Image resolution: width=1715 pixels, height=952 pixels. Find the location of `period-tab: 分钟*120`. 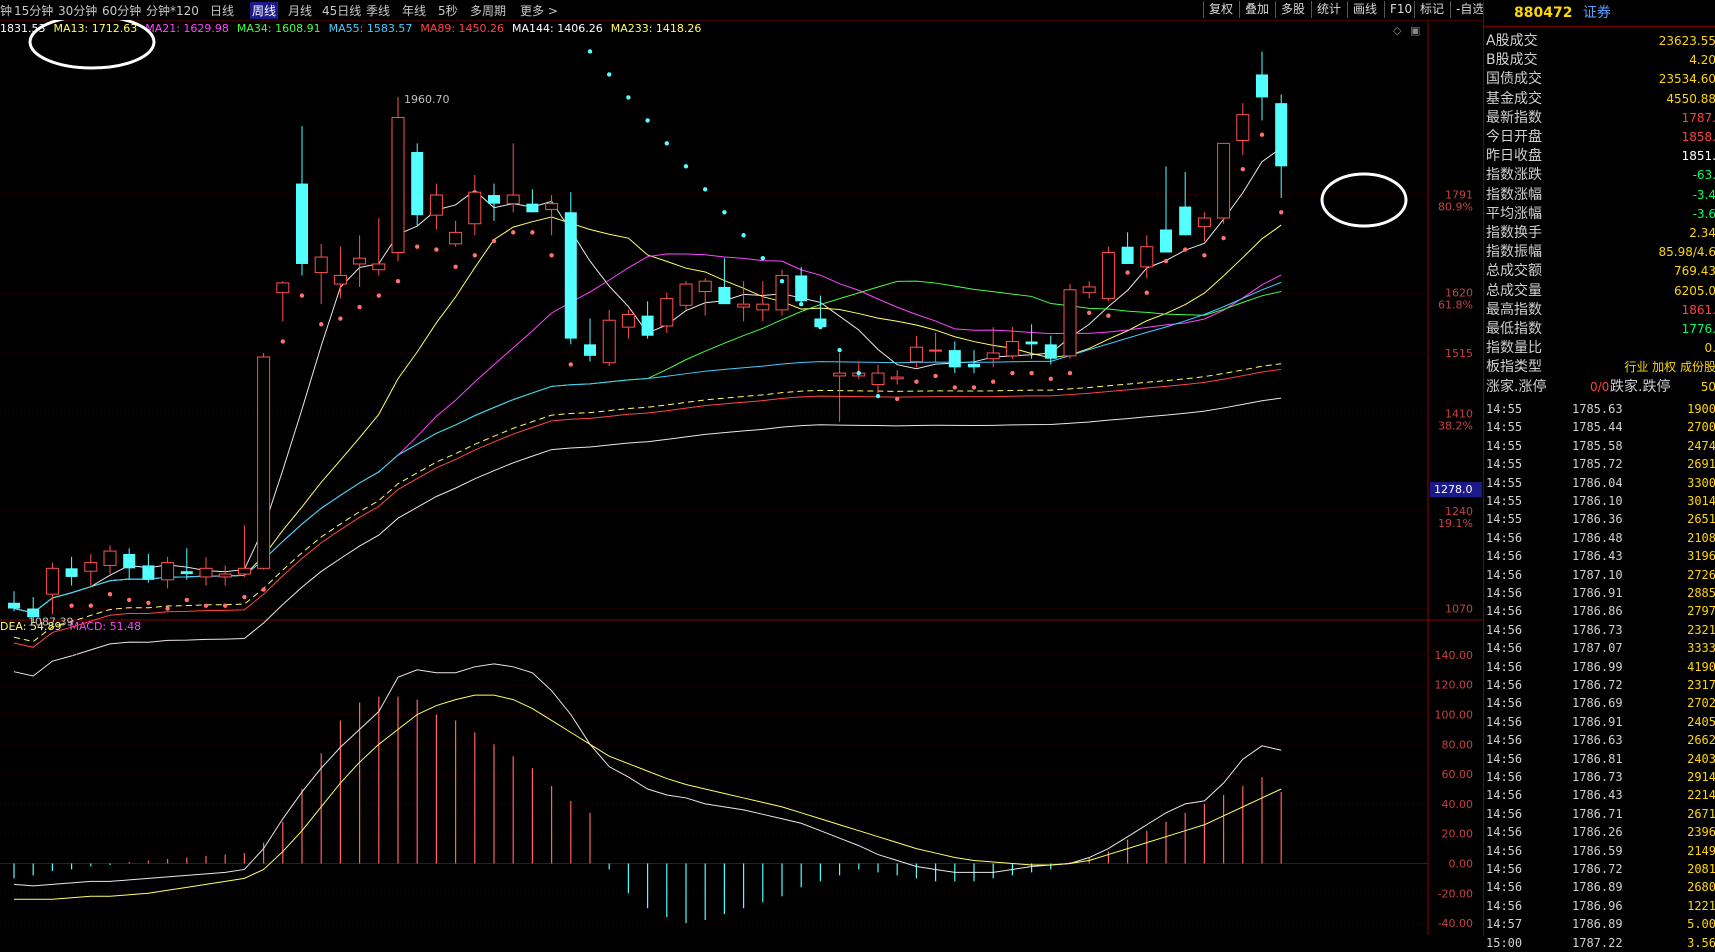

period-tab: 分钟*120 is located at coordinates (172, 10).